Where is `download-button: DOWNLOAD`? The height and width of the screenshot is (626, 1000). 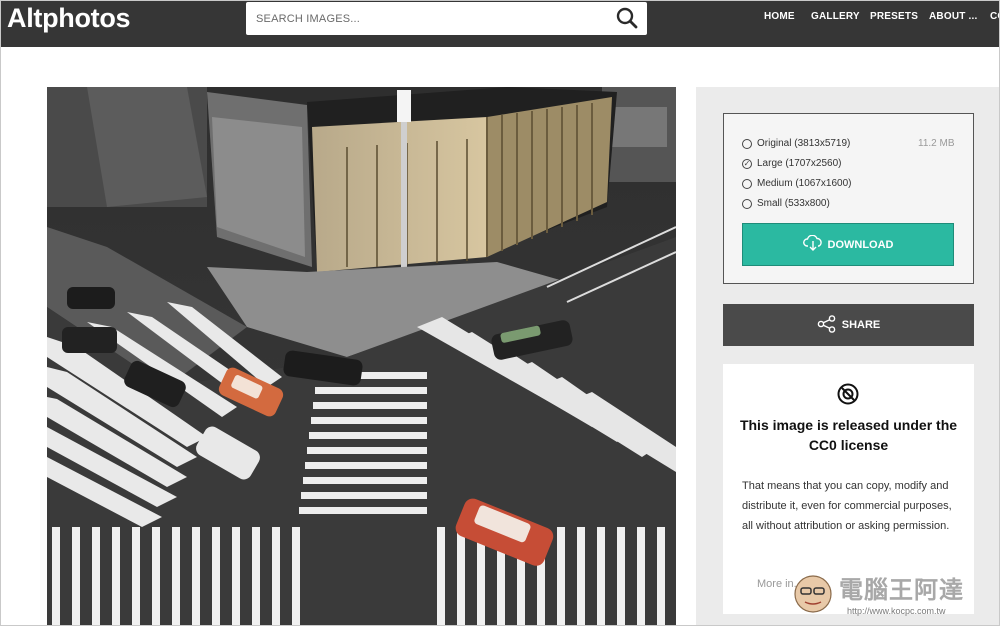
download-button: DOWNLOAD is located at coordinates (848, 244).